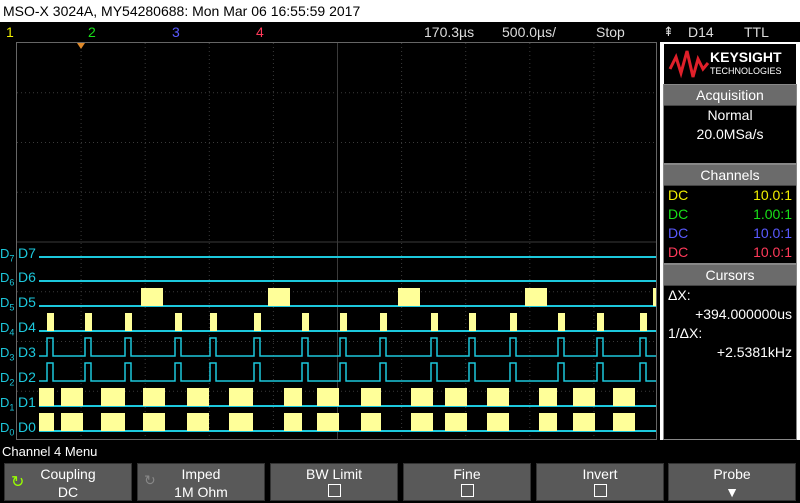 The width and height of the screenshot is (800, 503). Describe the element at coordinates (347, 372) in the screenshot. I see `digital-trace-d2` at that location.